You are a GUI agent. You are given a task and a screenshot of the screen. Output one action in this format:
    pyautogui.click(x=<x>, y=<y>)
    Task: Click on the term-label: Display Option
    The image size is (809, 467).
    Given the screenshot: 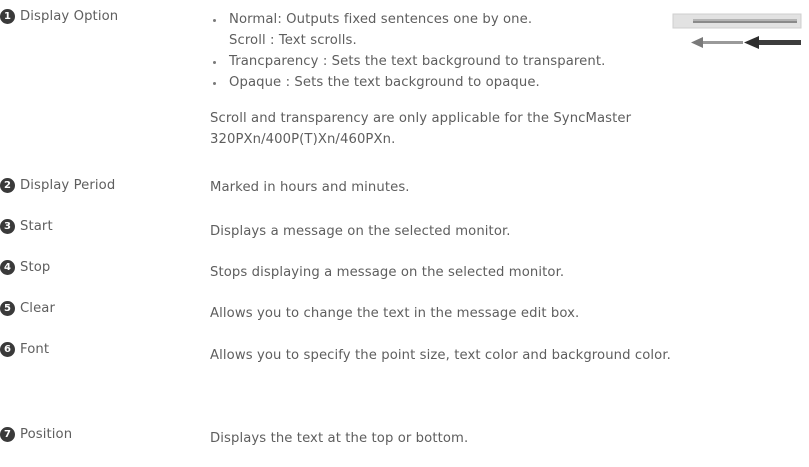 What is the action you would take?
    pyautogui.click(x=69, y=16)
    